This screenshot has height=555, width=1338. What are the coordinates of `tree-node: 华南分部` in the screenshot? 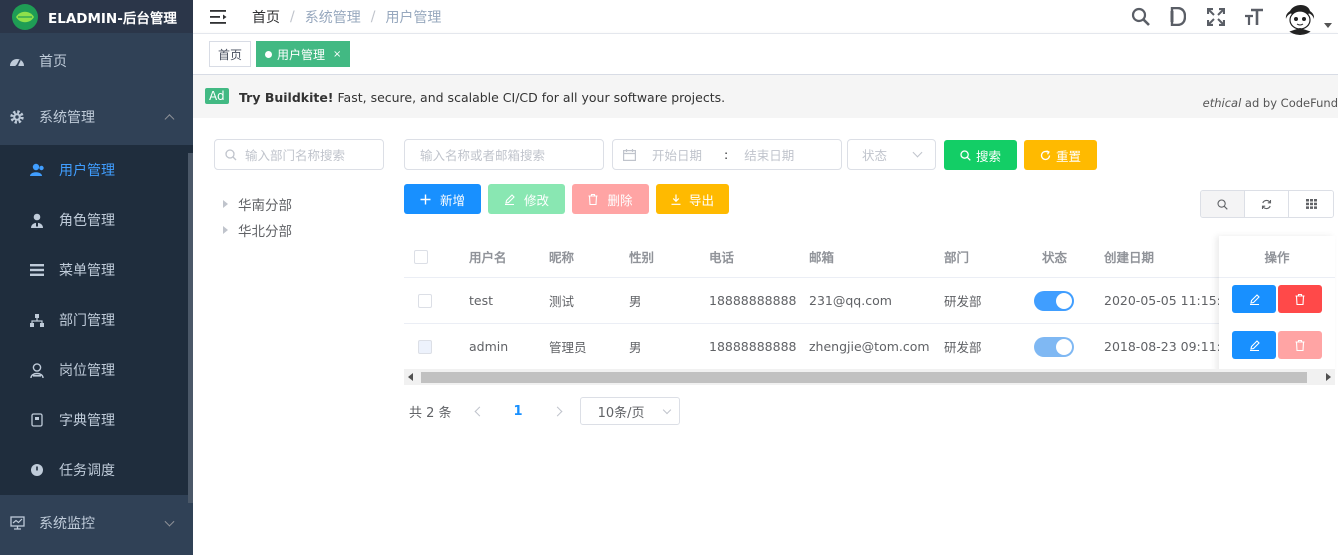 It's located at (257, 204).